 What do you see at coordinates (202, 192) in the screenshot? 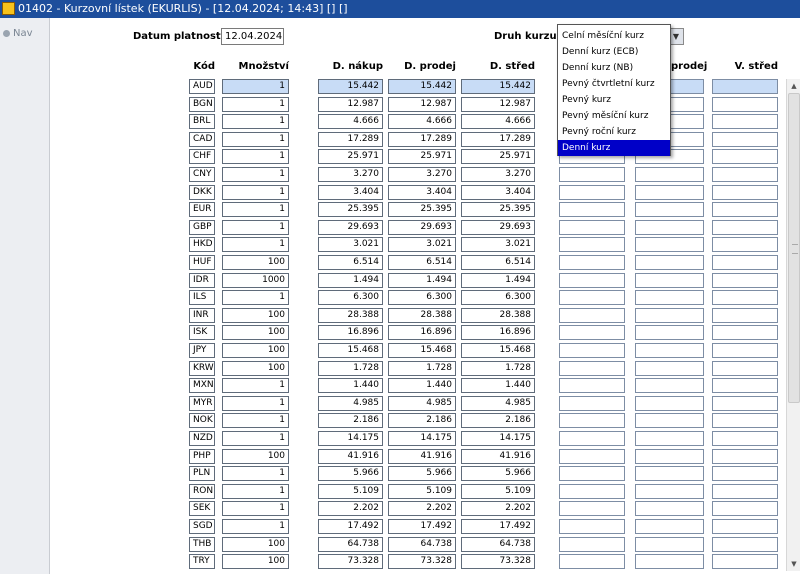
I see `cell-kod: DKK` at bounding box center [202, 192].